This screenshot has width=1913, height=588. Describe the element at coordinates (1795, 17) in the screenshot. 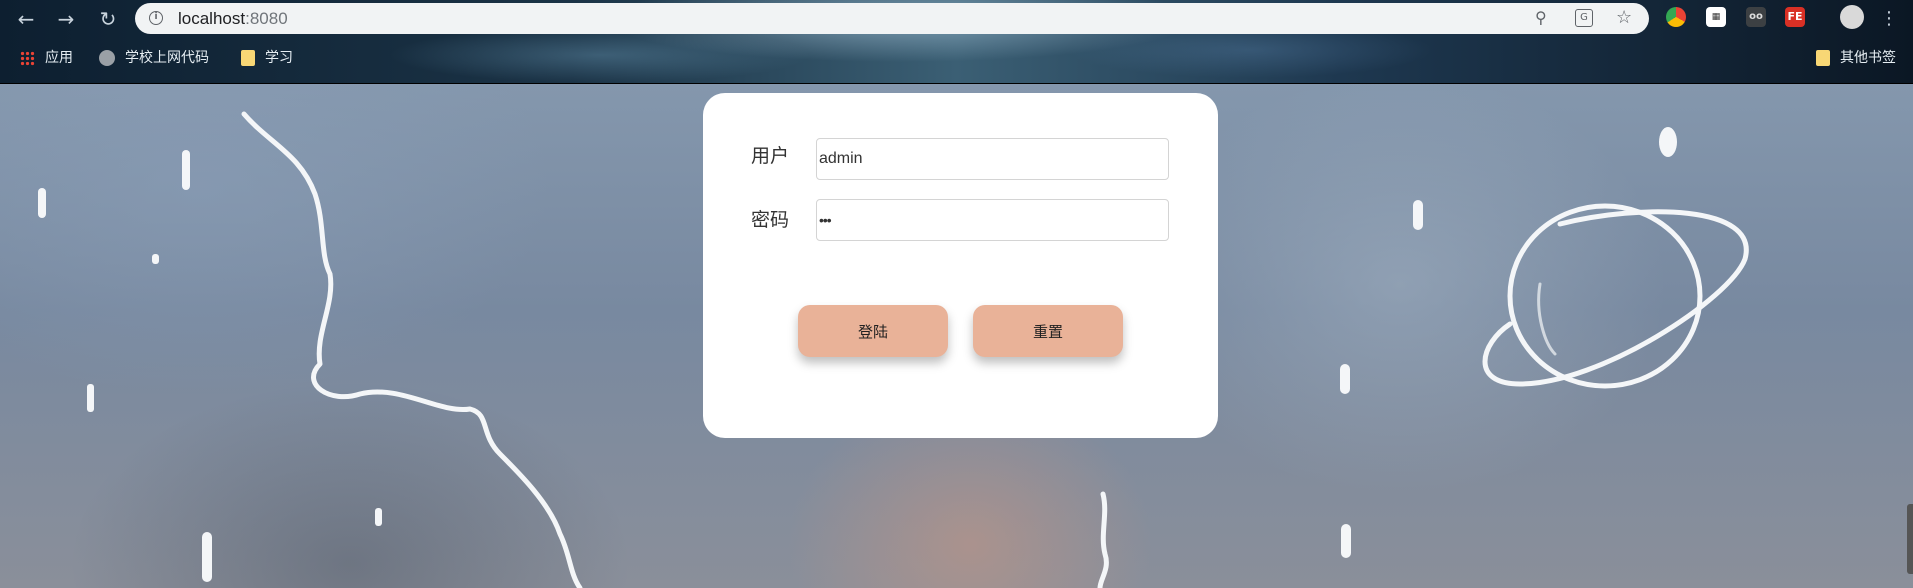

I see `fe-extension-icon: FE` at that location.